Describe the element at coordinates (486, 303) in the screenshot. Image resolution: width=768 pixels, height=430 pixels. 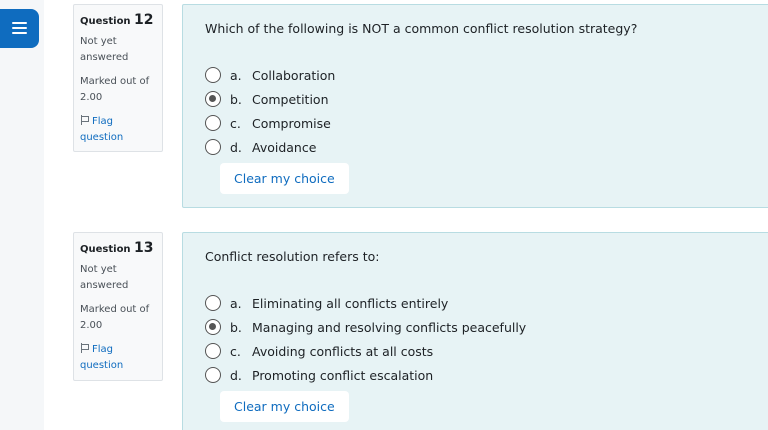
I see `answer-option-a: a. Eliminating all conflicts entirely` at that location.